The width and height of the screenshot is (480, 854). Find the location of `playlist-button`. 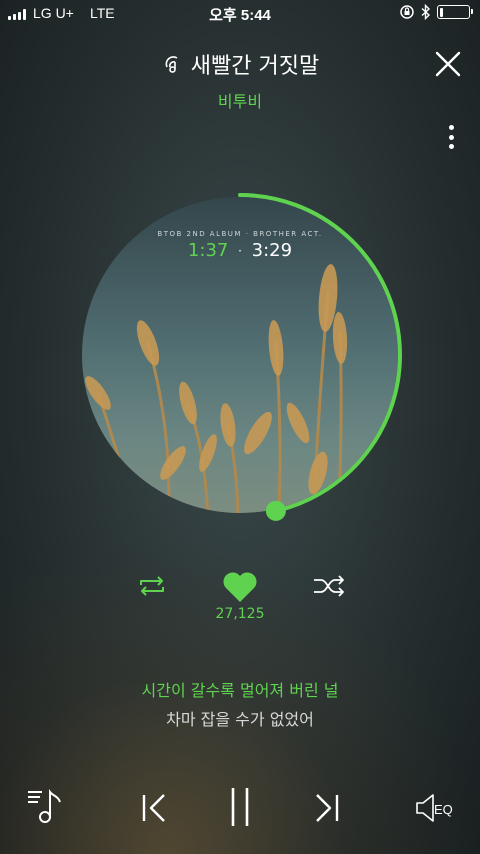

playlist-button is located at coordinates (46, 806).